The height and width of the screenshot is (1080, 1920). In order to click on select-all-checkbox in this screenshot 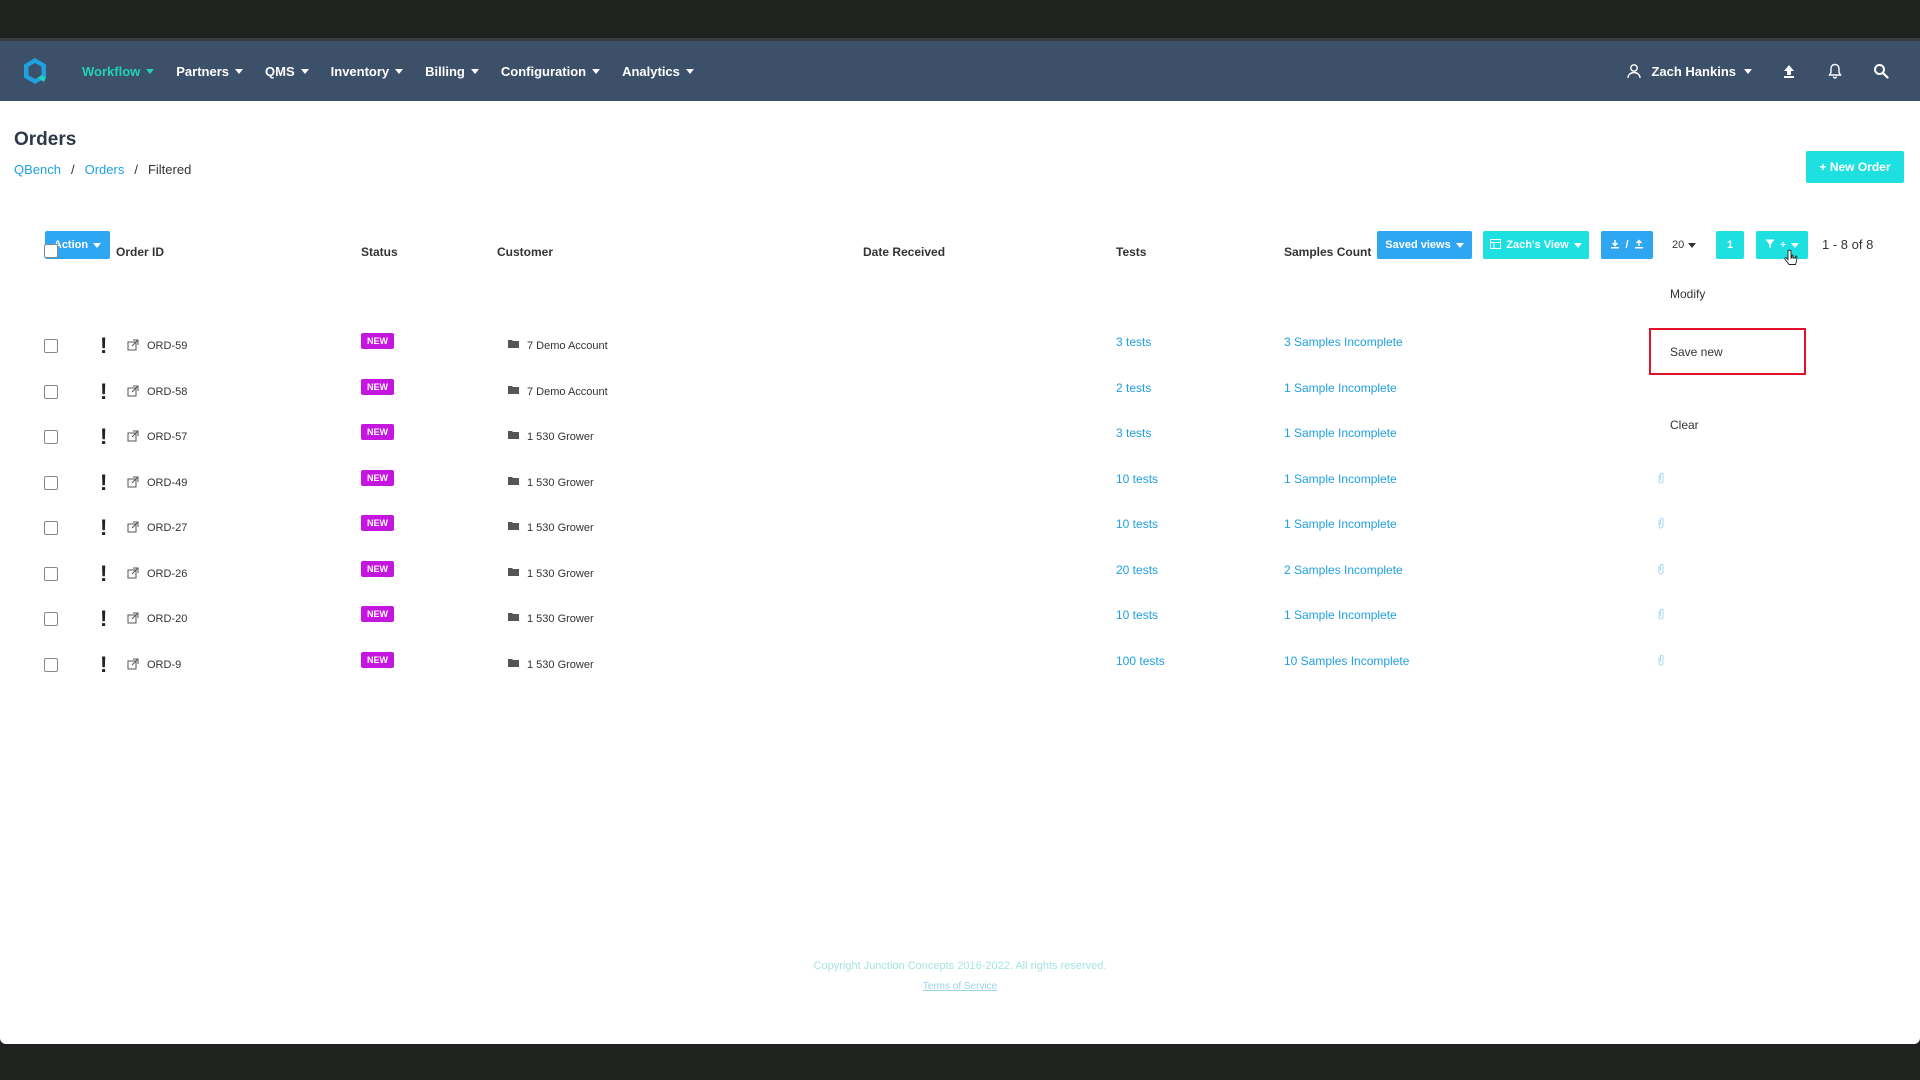, I will do `click(51, 251)`.